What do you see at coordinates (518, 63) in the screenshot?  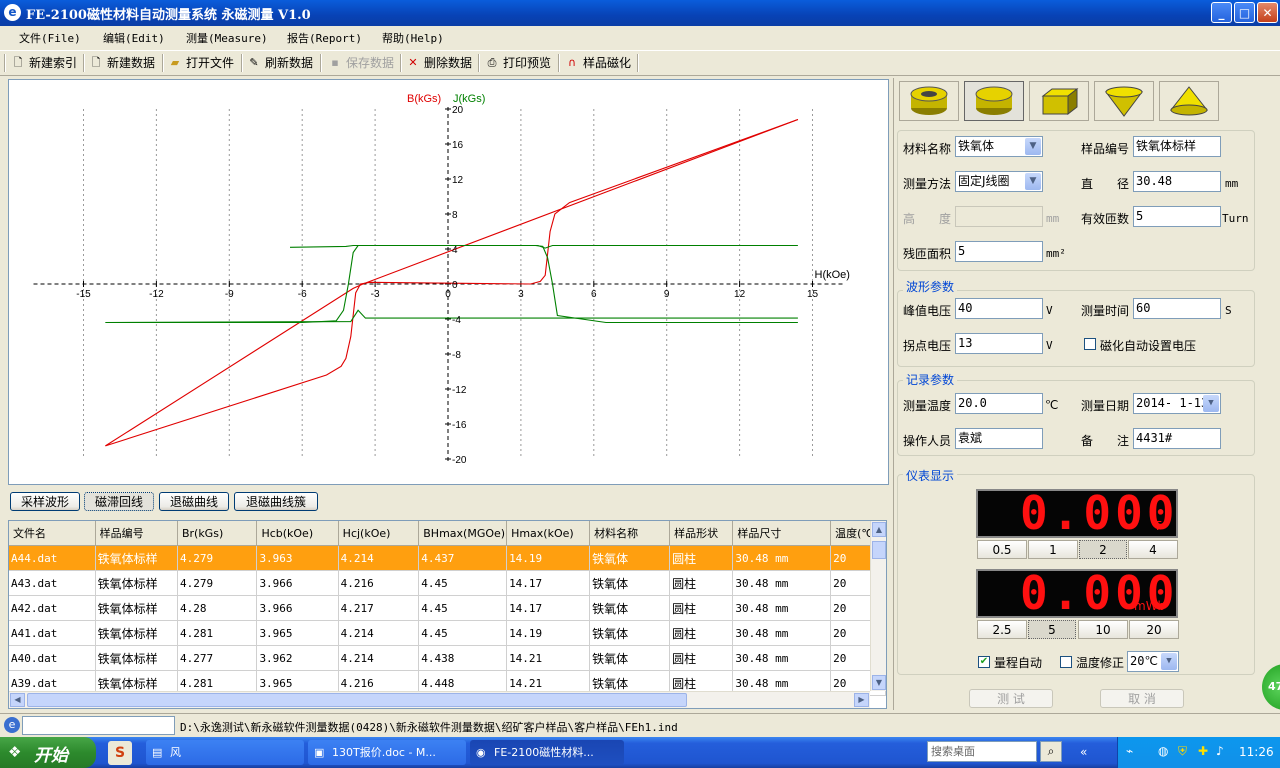 I see `print-preview-button: ⎙ 打印预览` at bounding box center [518, 63].